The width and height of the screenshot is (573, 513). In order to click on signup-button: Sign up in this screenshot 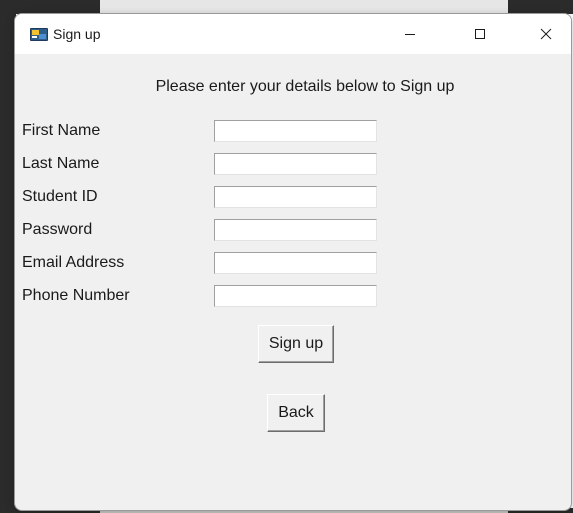, I will do `click(296, 344)`.